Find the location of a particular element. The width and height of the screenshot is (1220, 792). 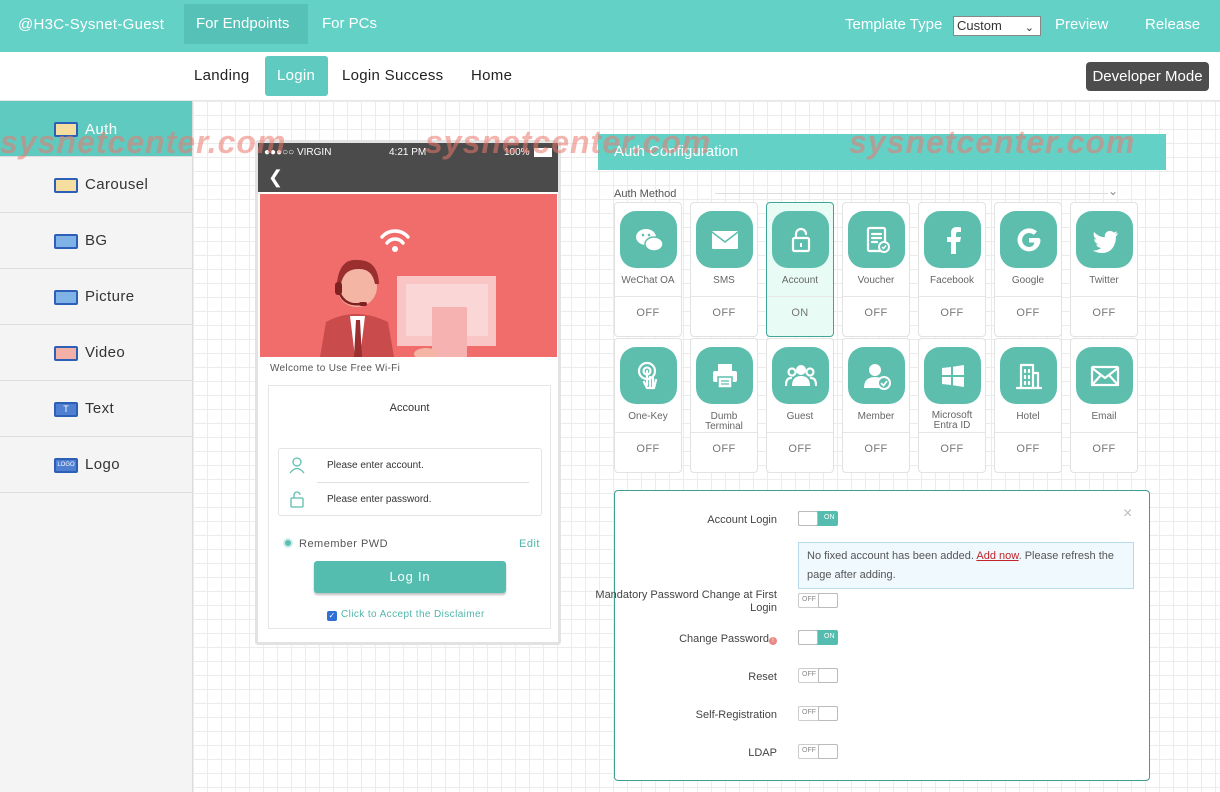

auth-method-name: One-Key is located at coordinates (648, 416).